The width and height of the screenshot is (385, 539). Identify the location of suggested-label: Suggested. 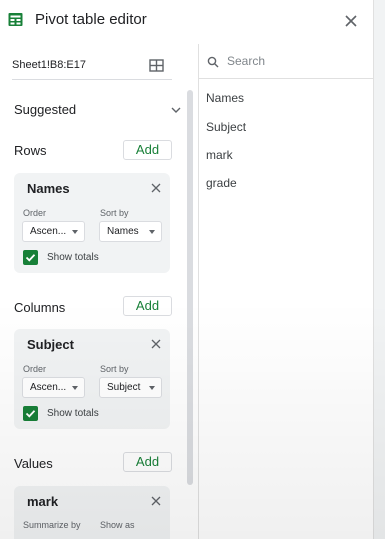
(45, 109).